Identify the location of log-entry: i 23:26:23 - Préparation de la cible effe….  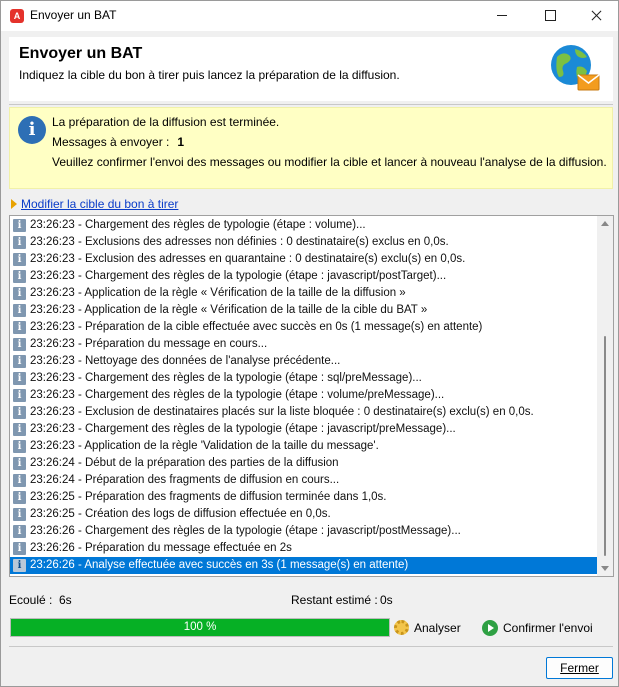
(304, 327).